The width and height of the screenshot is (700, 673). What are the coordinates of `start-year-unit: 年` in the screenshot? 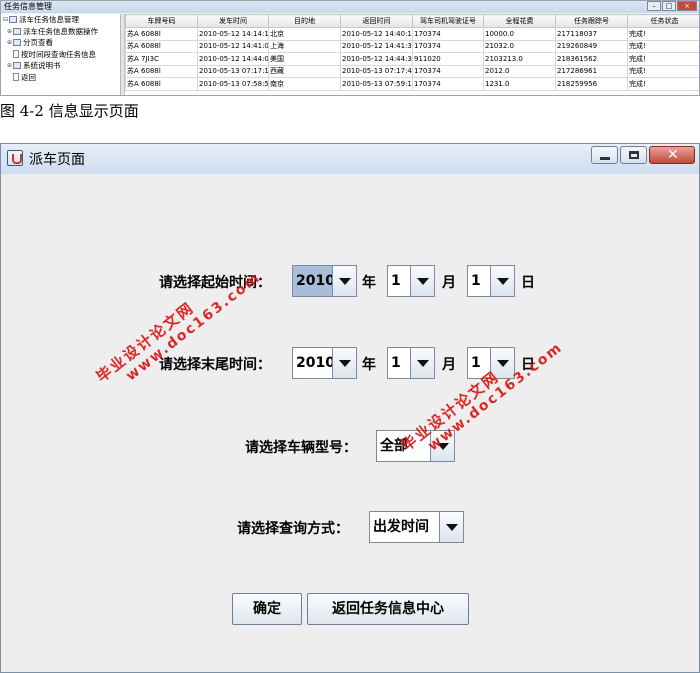 It's located at (369, 283).